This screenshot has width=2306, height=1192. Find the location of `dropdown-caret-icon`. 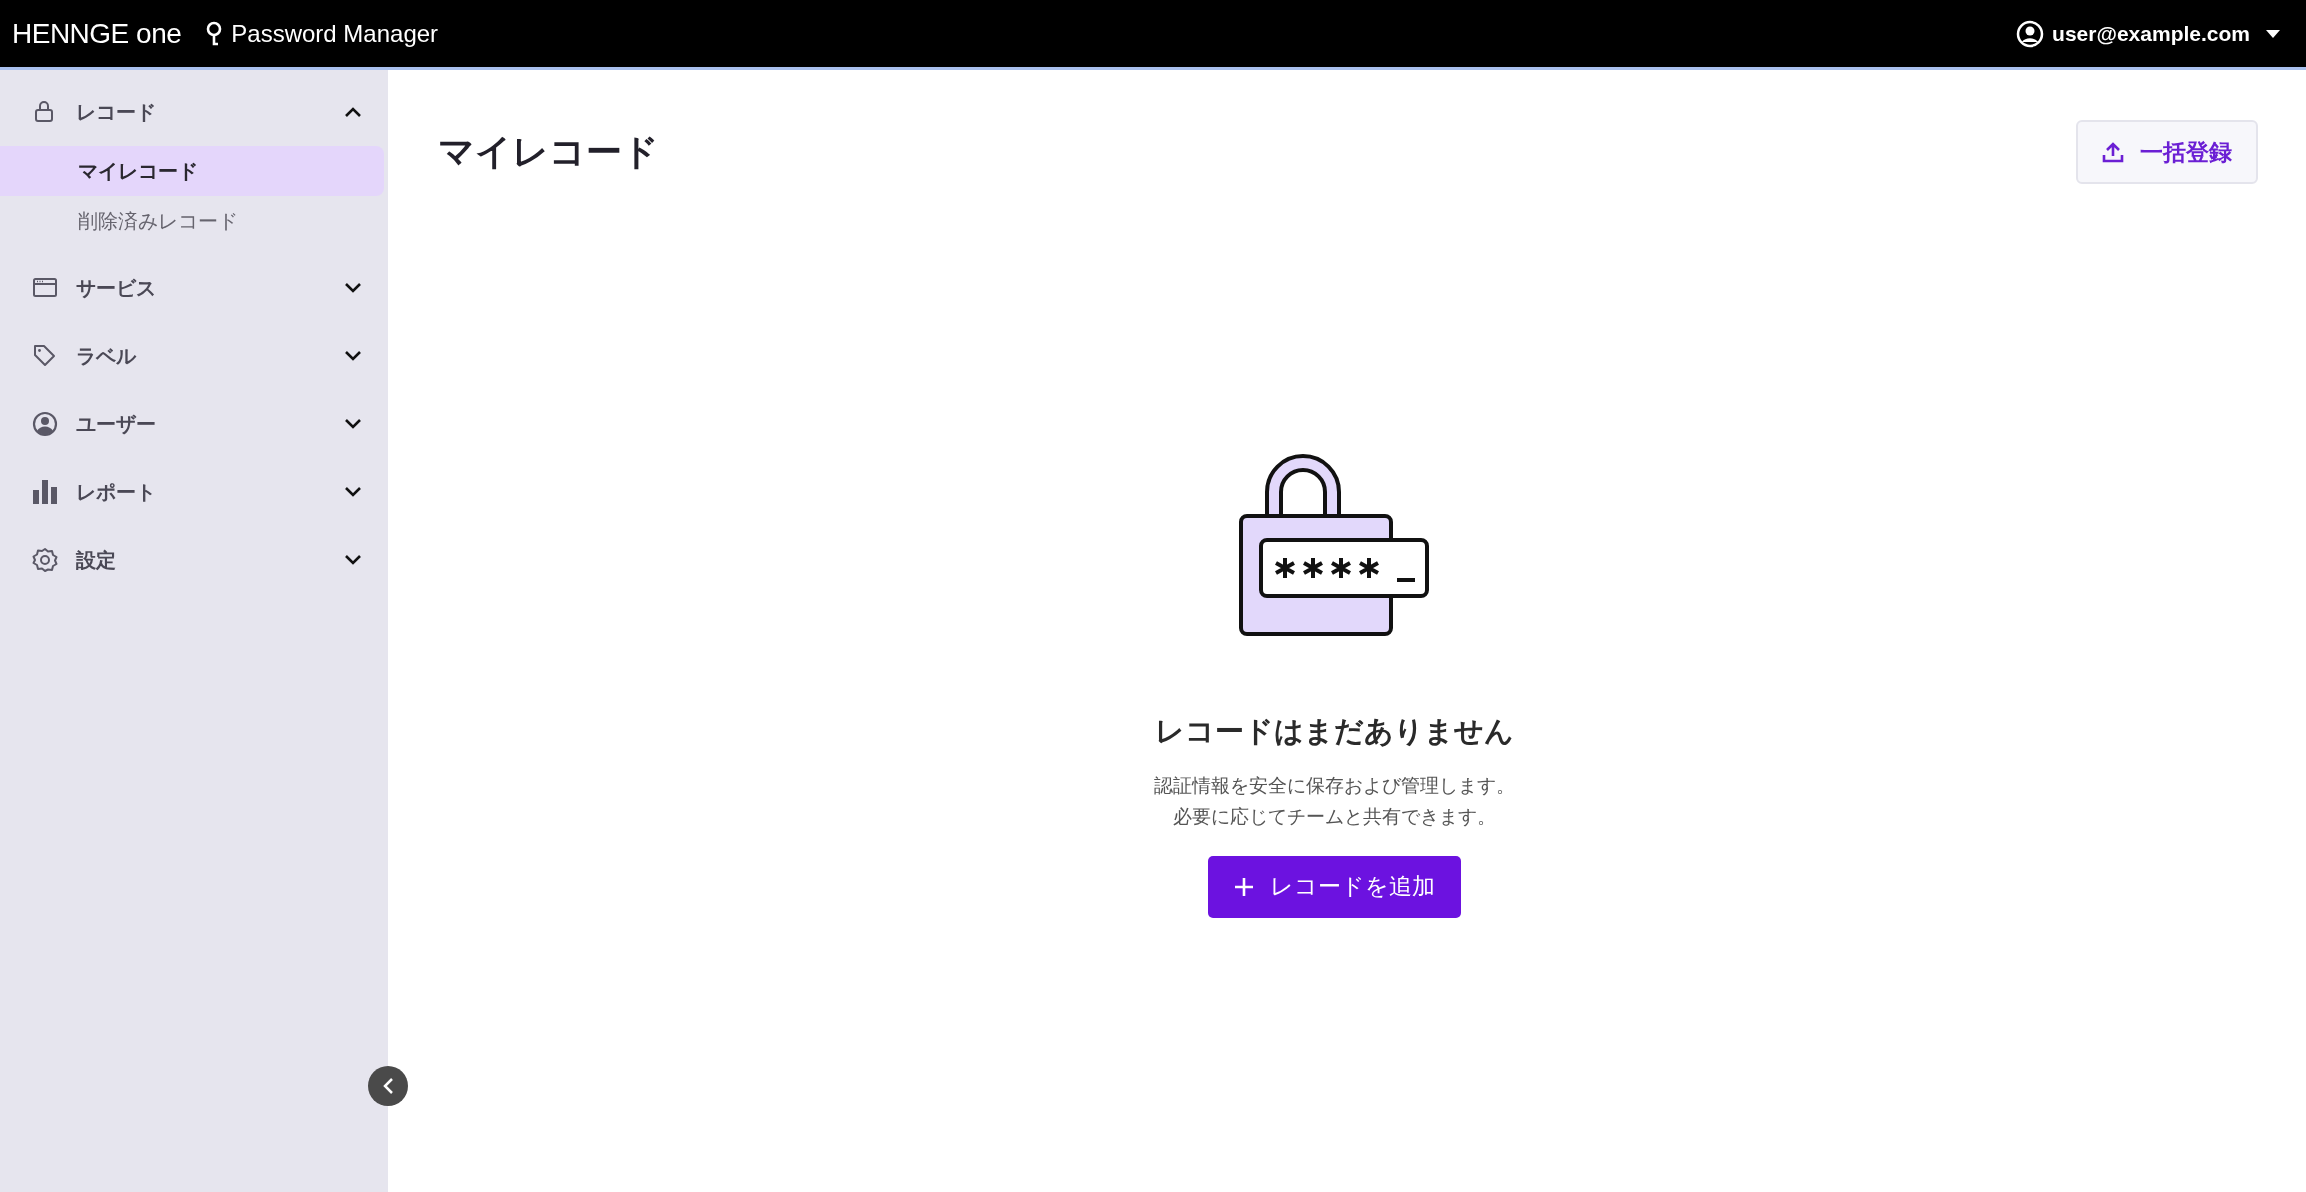

dropdown-caret-icon is located at coordinates (2273, 33).